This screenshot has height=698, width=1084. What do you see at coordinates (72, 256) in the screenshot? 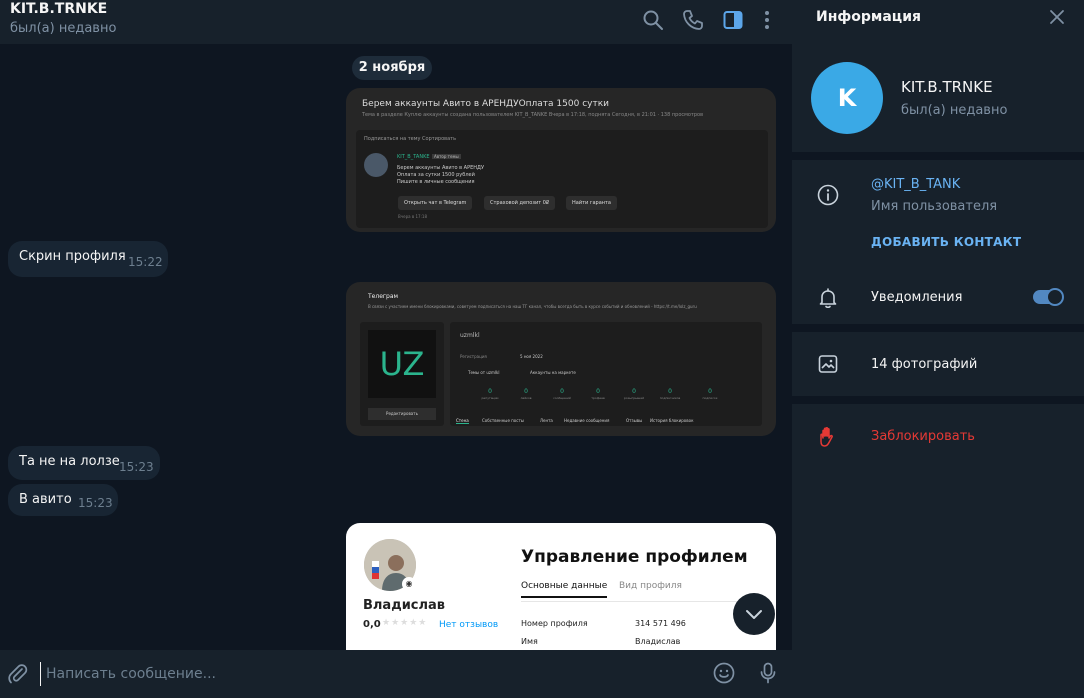
I see `message-text: Скрин профиля` at bounding box center [72, 256].